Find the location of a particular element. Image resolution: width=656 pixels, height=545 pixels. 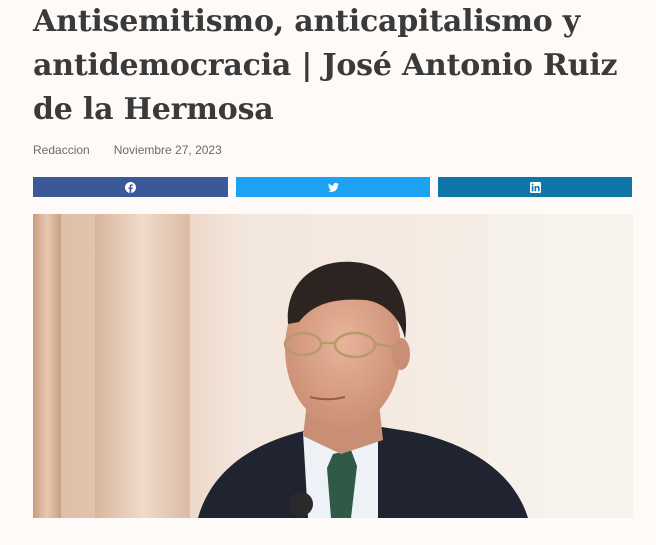

article-date: Noviembre 27, 2023 is located at coordinates (167, 150).